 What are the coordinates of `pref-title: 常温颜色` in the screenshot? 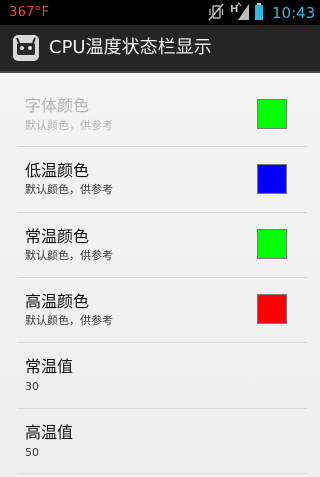 It's located at (57, 236).